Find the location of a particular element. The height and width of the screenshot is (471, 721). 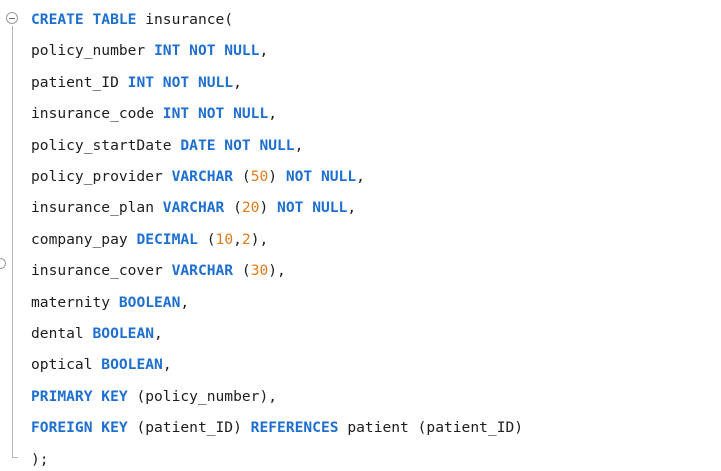

code-line: maternity BOOLEAN, is located at coordinates (110, 303).